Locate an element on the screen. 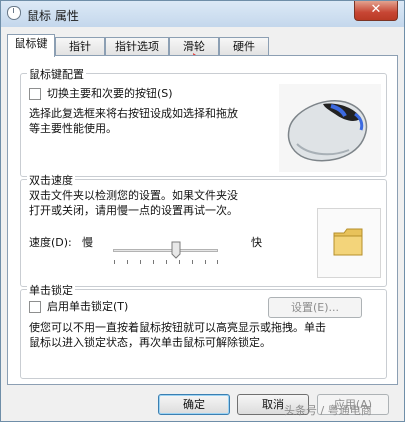  watermark: 头条号 / 粤通电商 is located at coordinates (328, 410).